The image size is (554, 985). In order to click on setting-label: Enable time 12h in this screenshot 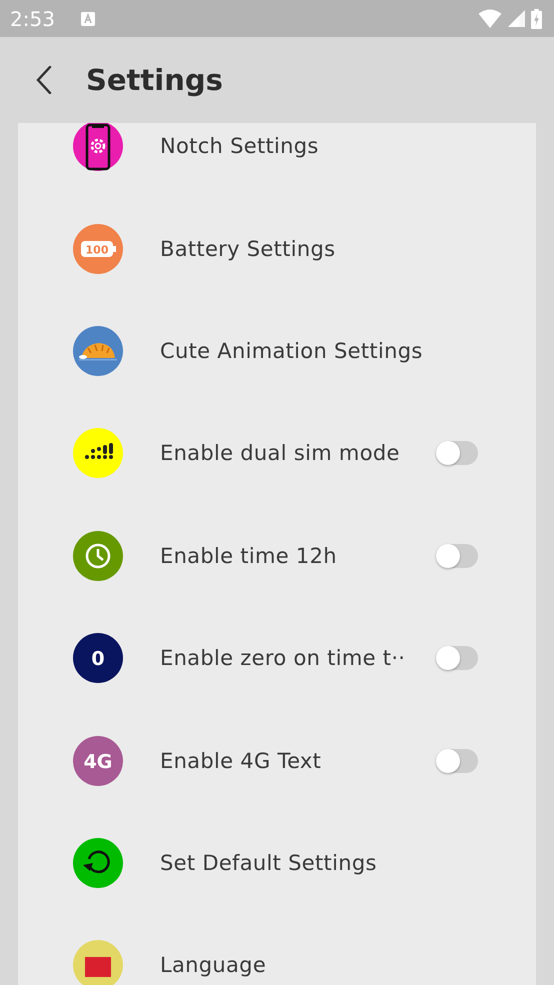, I will do `click(248, 556)`.